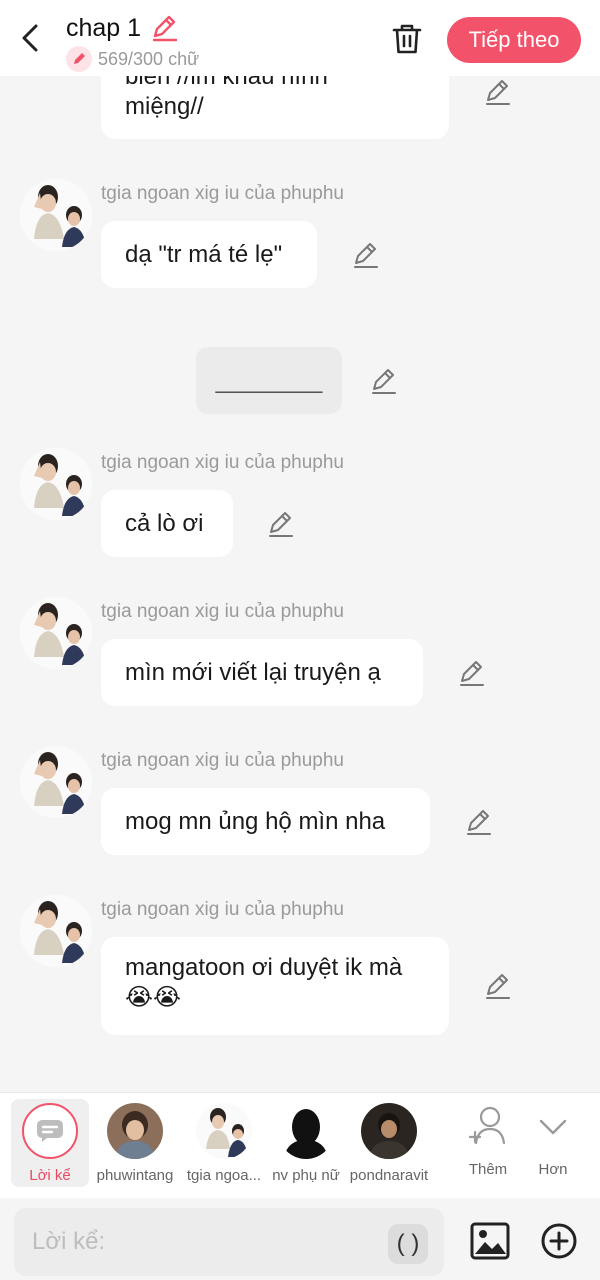  I want to click on character-name: pondnaravit, so click(389, 1175).